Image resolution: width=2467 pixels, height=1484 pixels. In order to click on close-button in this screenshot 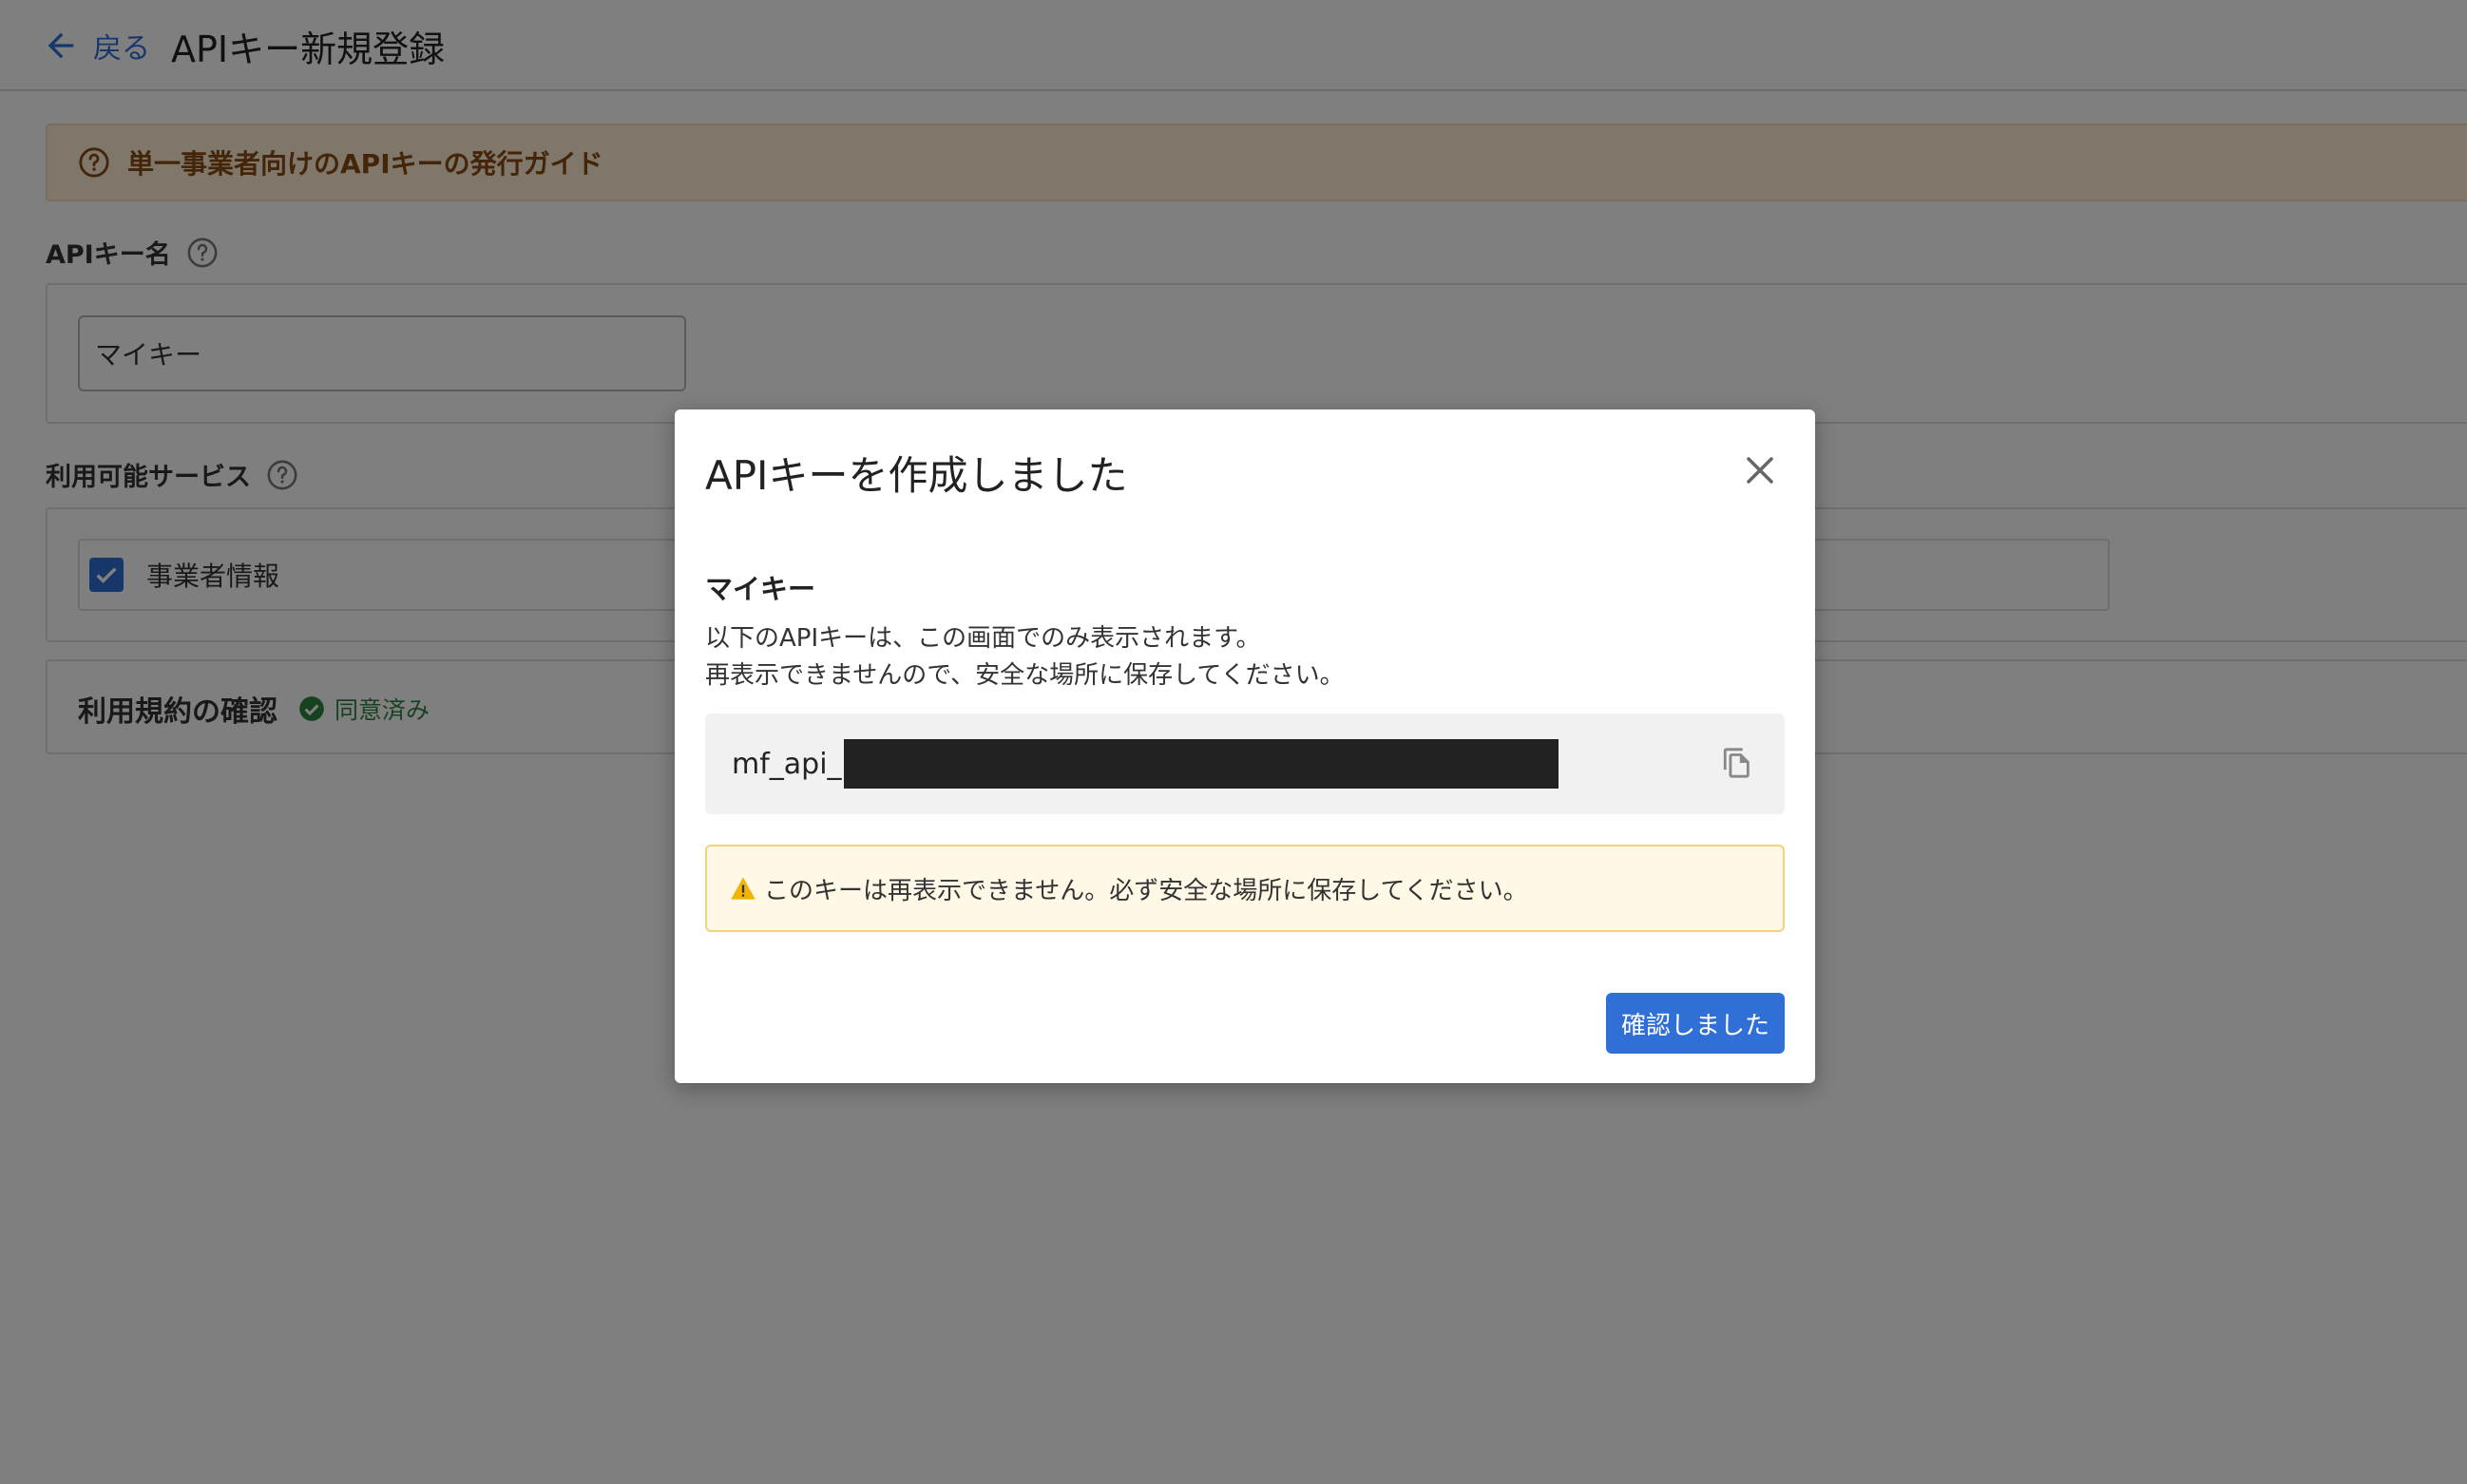, I will do `click(1760, 470)`.